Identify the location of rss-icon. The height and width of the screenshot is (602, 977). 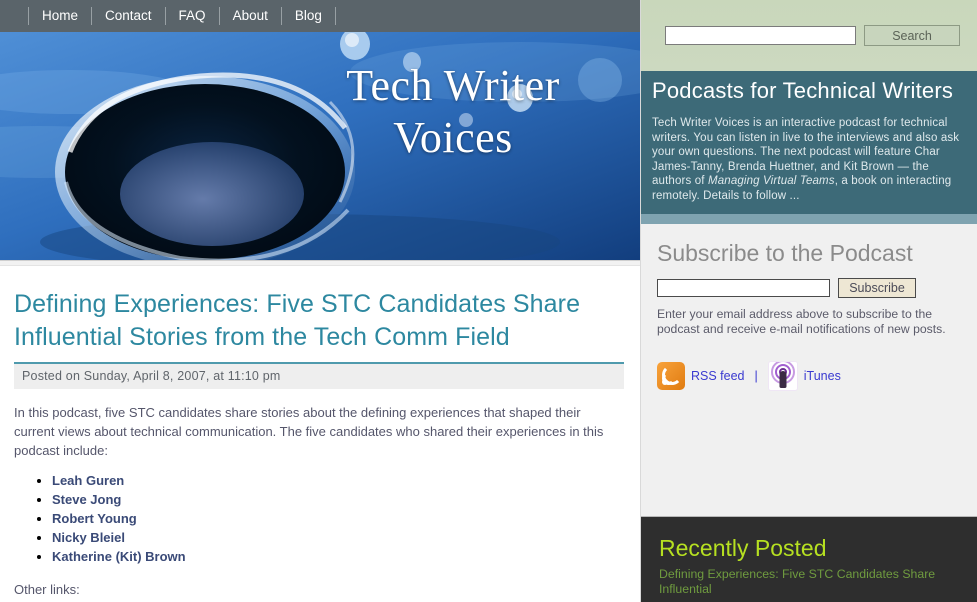
(671, 375).